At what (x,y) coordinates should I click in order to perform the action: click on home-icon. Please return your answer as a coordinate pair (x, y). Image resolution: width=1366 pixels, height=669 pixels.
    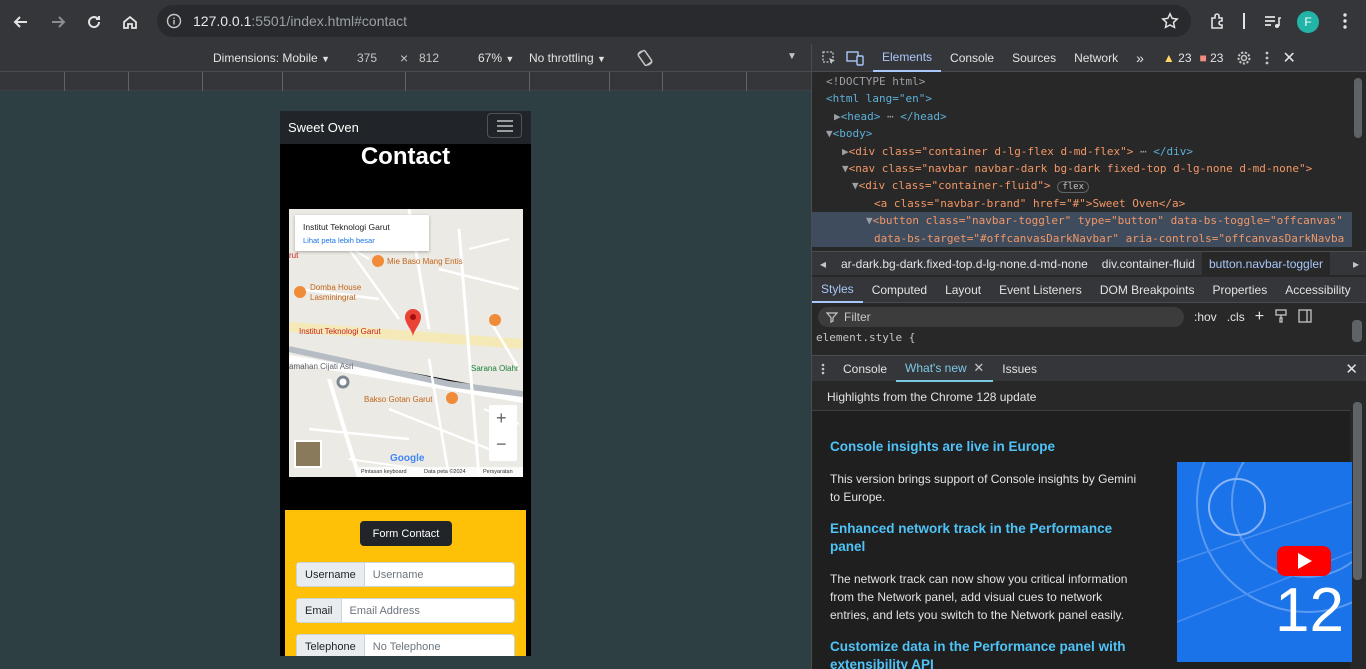
    Looking at the image, I should click on (130, 22).